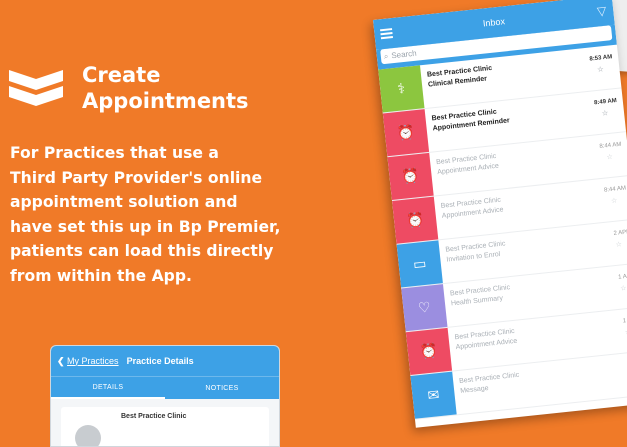  Describe the element at coordinates (142, 251) in the screenshot. I see `description-line: patients can load this directly` at that location.